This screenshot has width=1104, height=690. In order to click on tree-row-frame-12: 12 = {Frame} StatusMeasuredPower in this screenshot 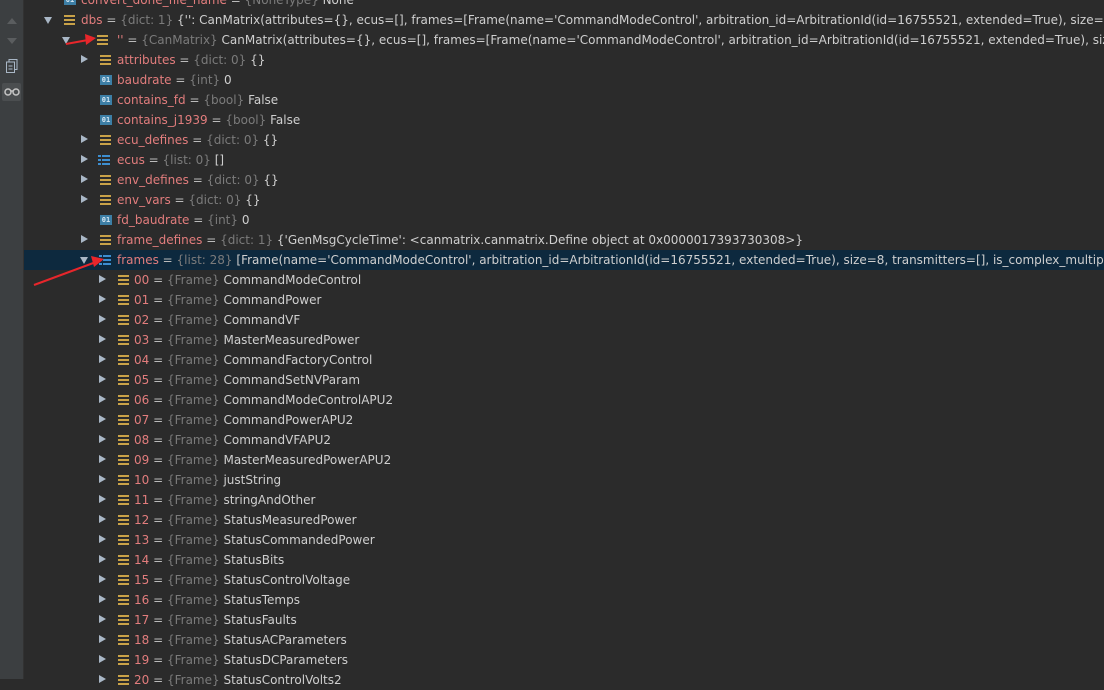, I will do `click(564, 520)`.